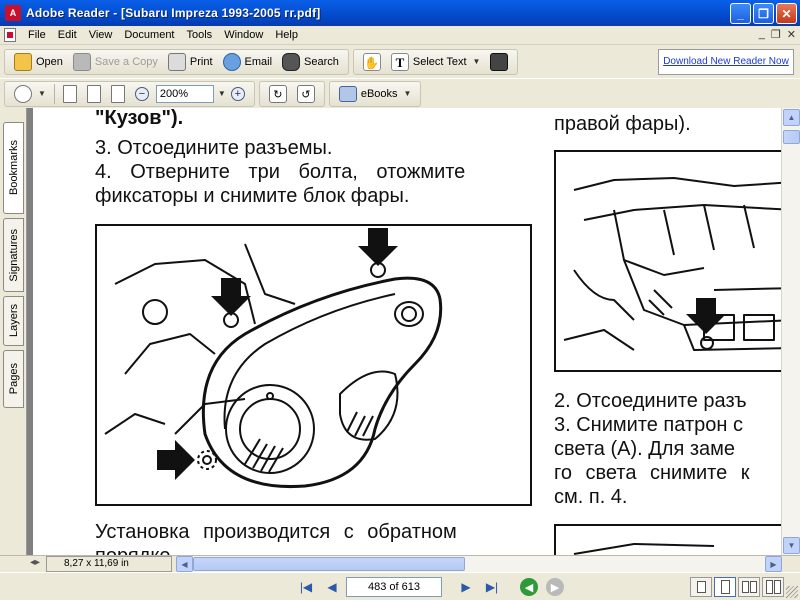 The height and width of the screenshot is (600, 800). I want to click on scroll-up-button: ▲, so click(791, 117).